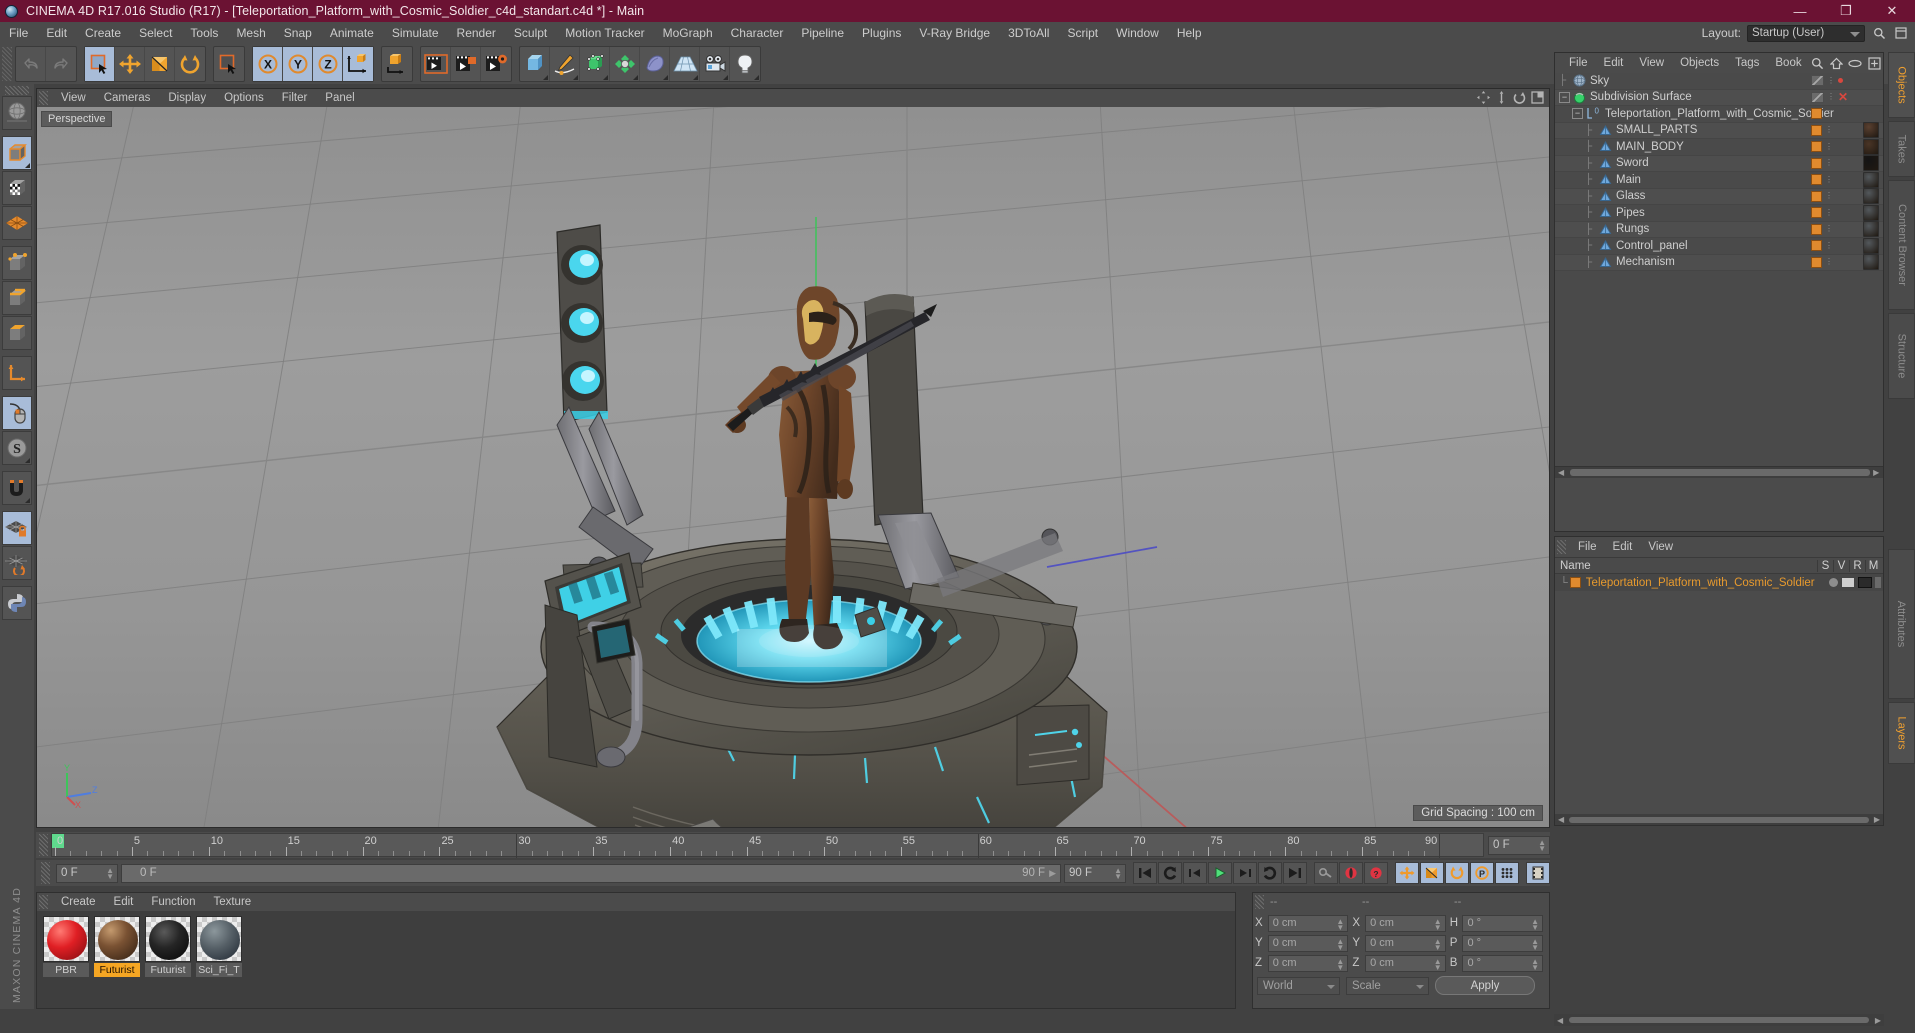 Image resolution: width=1915 pixels, height=1033 pixels. I want to click on coordinate-mode-dropdown: Scale, so click(1387, 985).